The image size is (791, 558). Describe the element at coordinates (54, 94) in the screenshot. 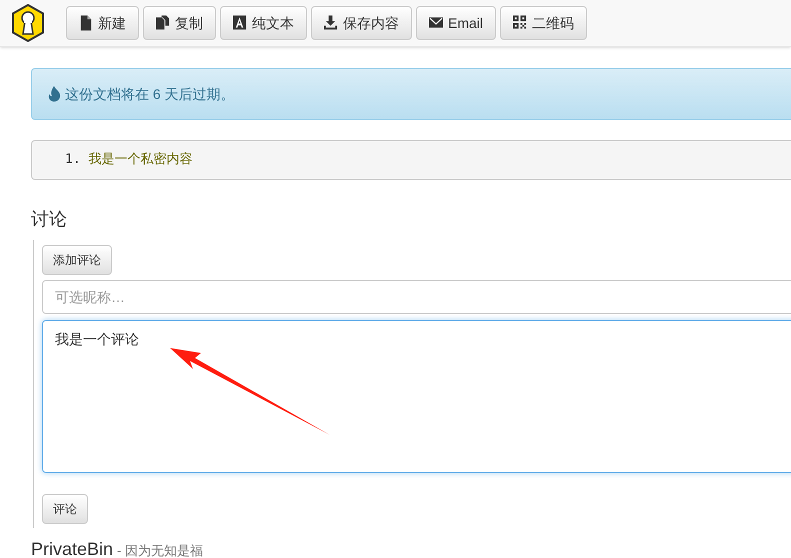

I see `flame-icon` at that location.